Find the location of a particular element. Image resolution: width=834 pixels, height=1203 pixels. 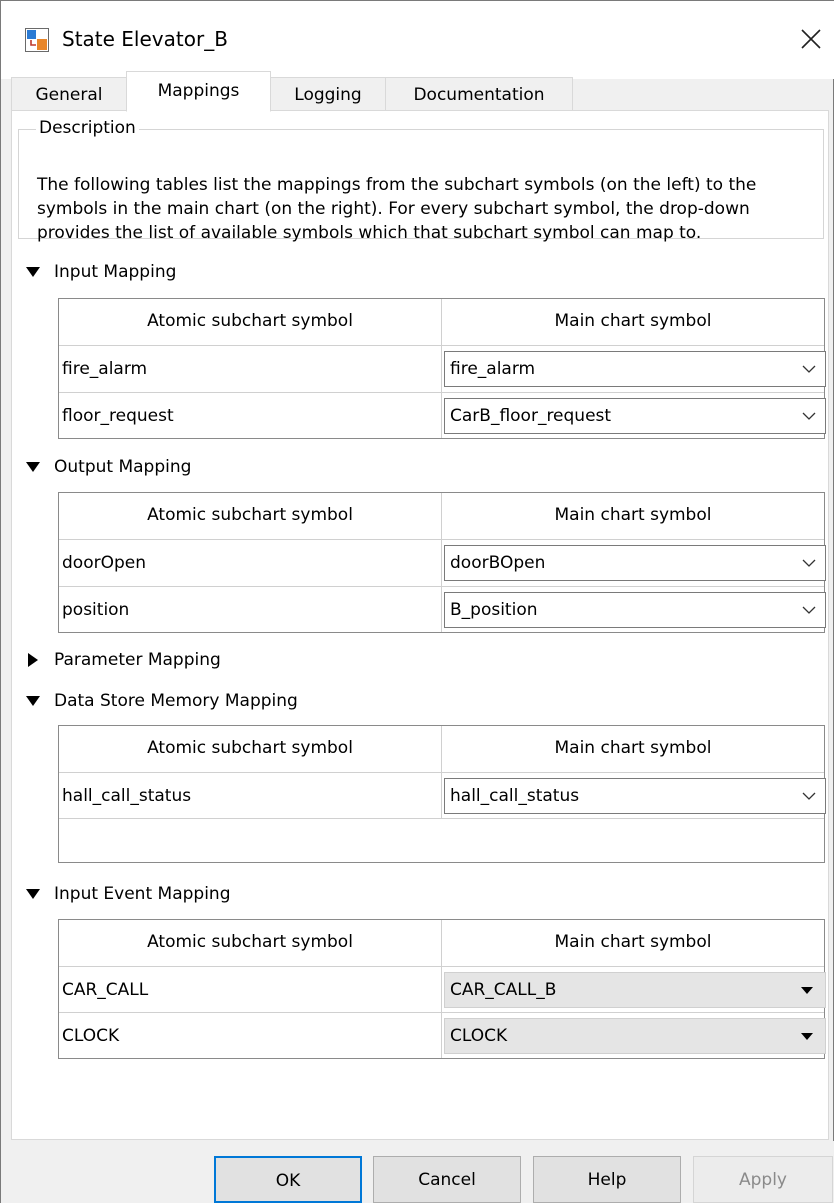

section-title: Data Store Memory Mapping is located at coordinates (176, 701).